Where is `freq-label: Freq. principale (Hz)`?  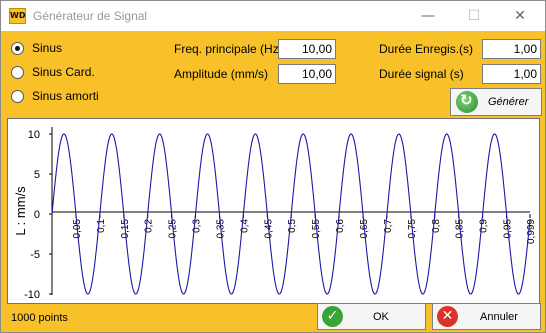 freq-label: Freq. principale (Hz) is located at coordinates (228, 49).